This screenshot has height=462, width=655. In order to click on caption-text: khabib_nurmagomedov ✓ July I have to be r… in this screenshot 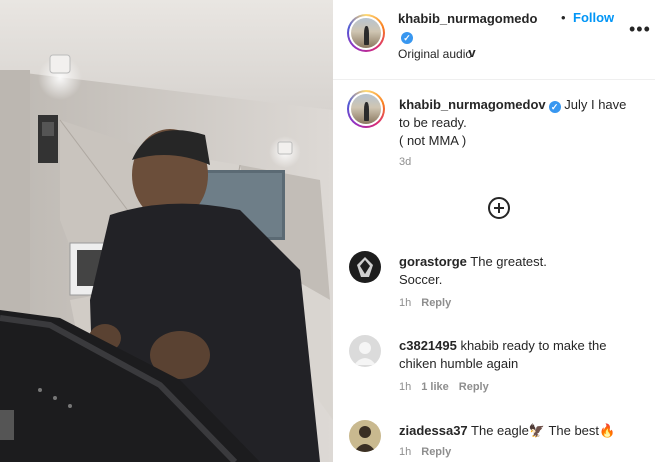, I will do `click(519, 123)`.